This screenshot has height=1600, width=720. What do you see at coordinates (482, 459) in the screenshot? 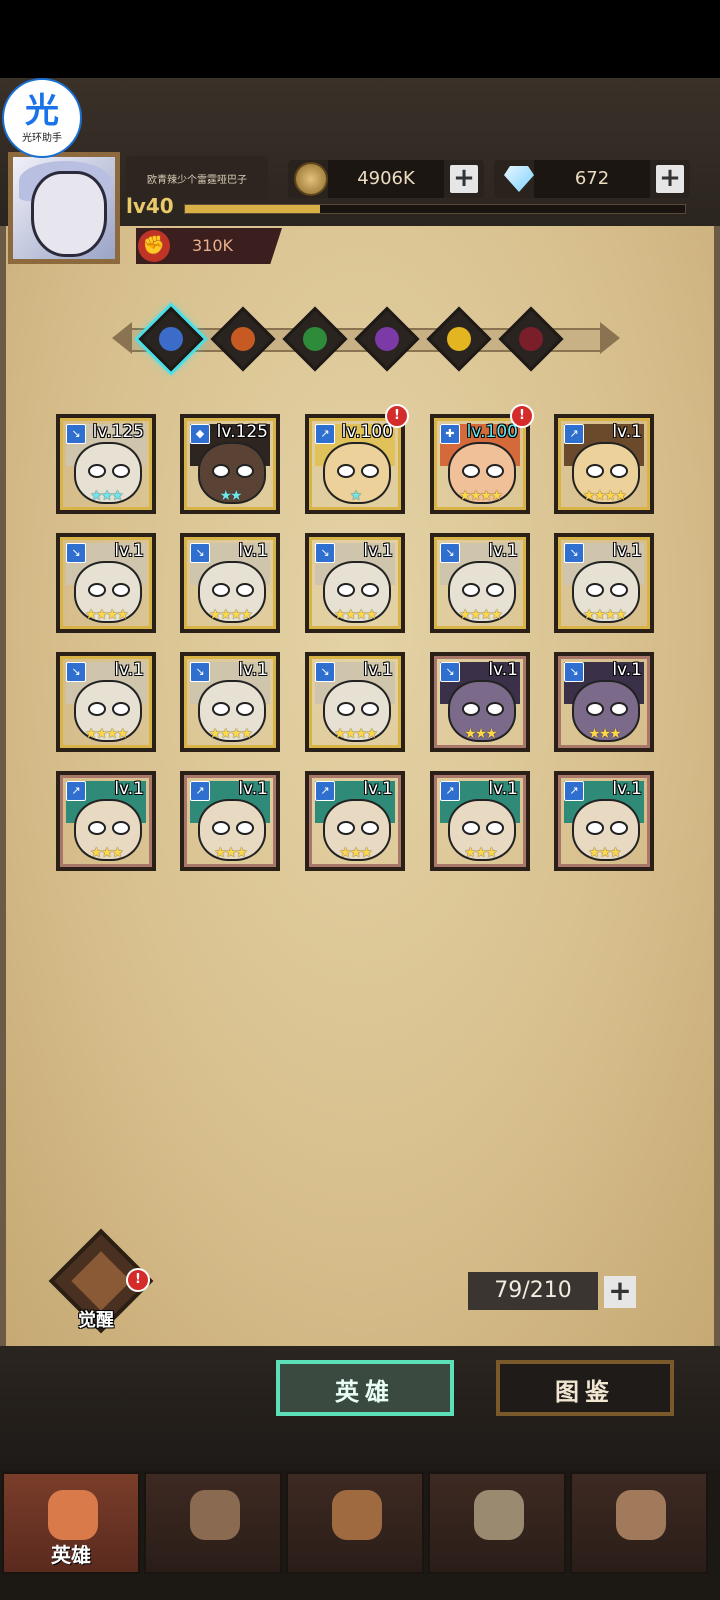
I see `hero-card: ✚ lv.100 ★★★★!` at bounding box center [482, 459].